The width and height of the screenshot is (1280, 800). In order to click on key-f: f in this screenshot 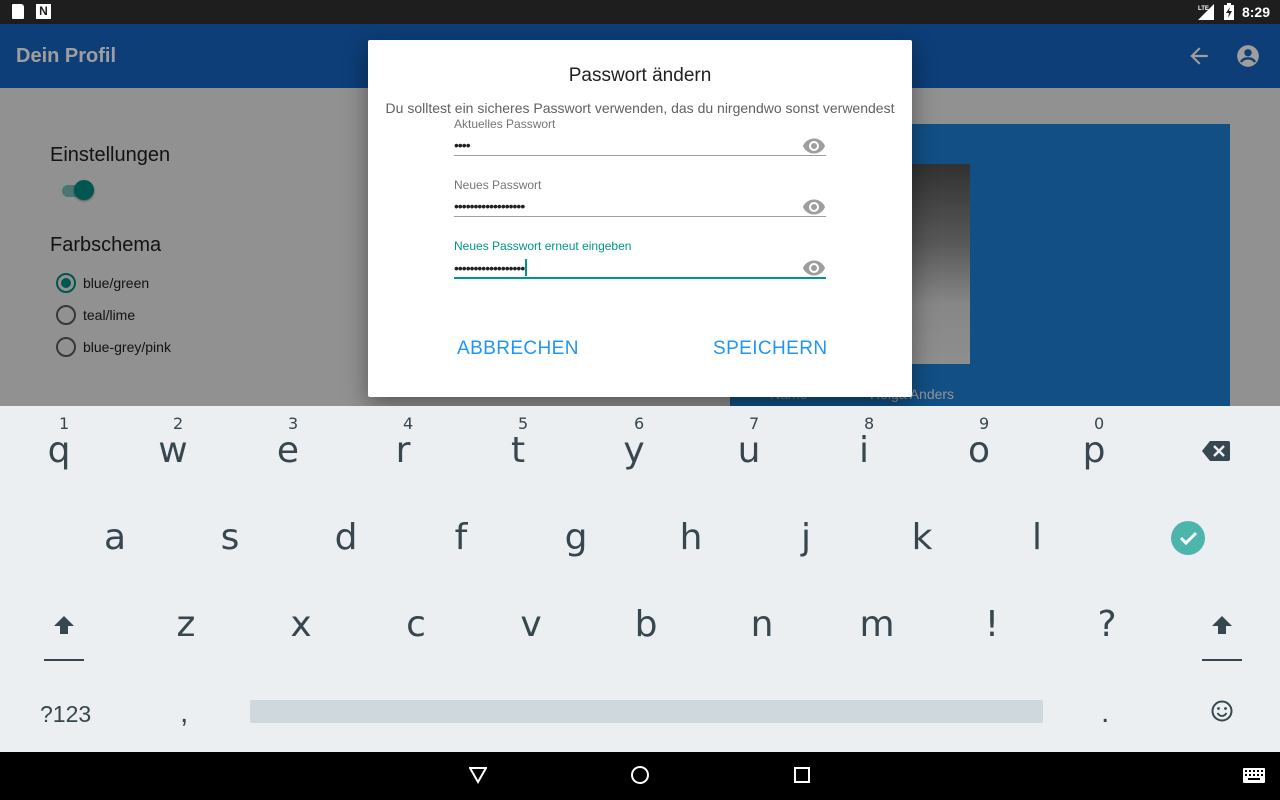, I will do `click(461, 528)`.